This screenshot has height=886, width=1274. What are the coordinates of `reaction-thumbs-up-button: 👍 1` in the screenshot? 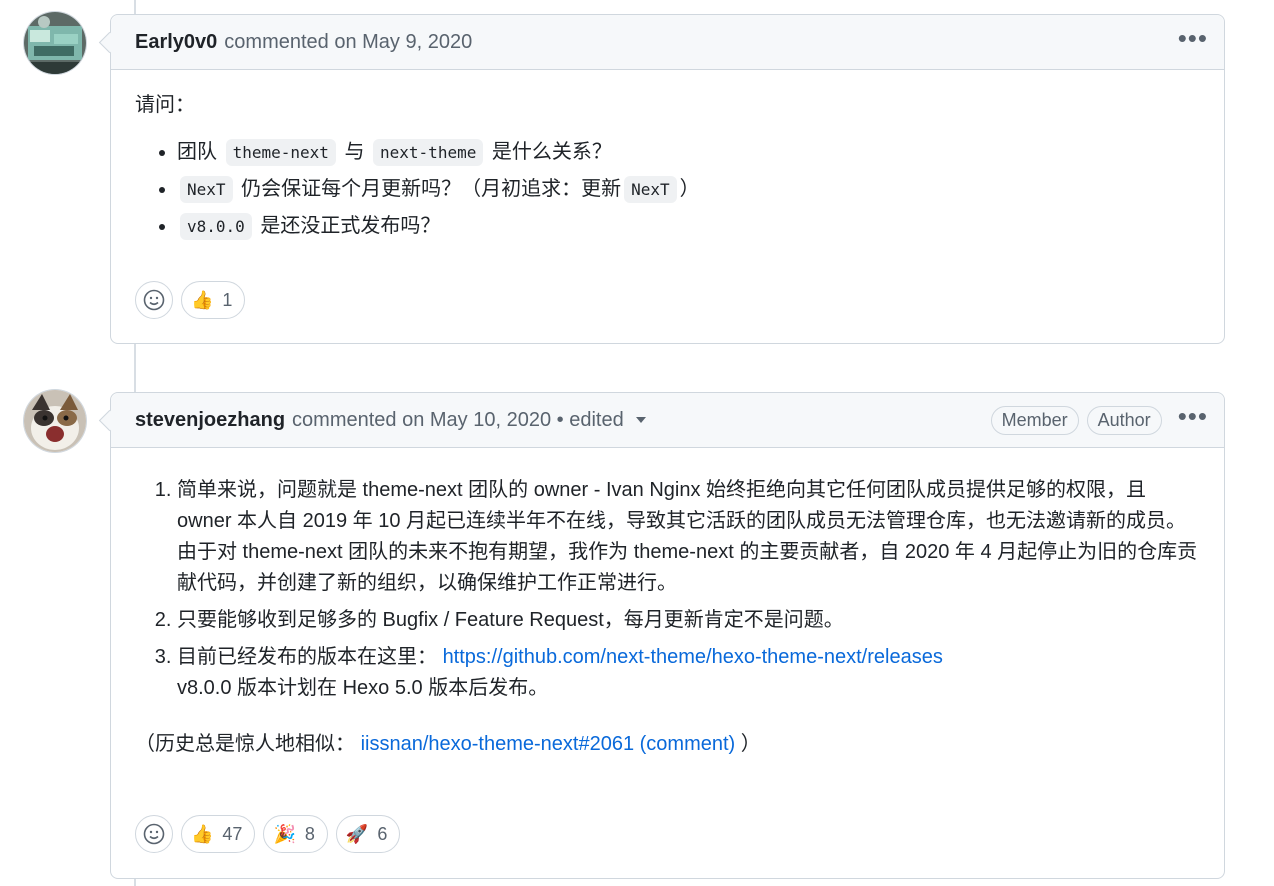 It's located at (213, 300).